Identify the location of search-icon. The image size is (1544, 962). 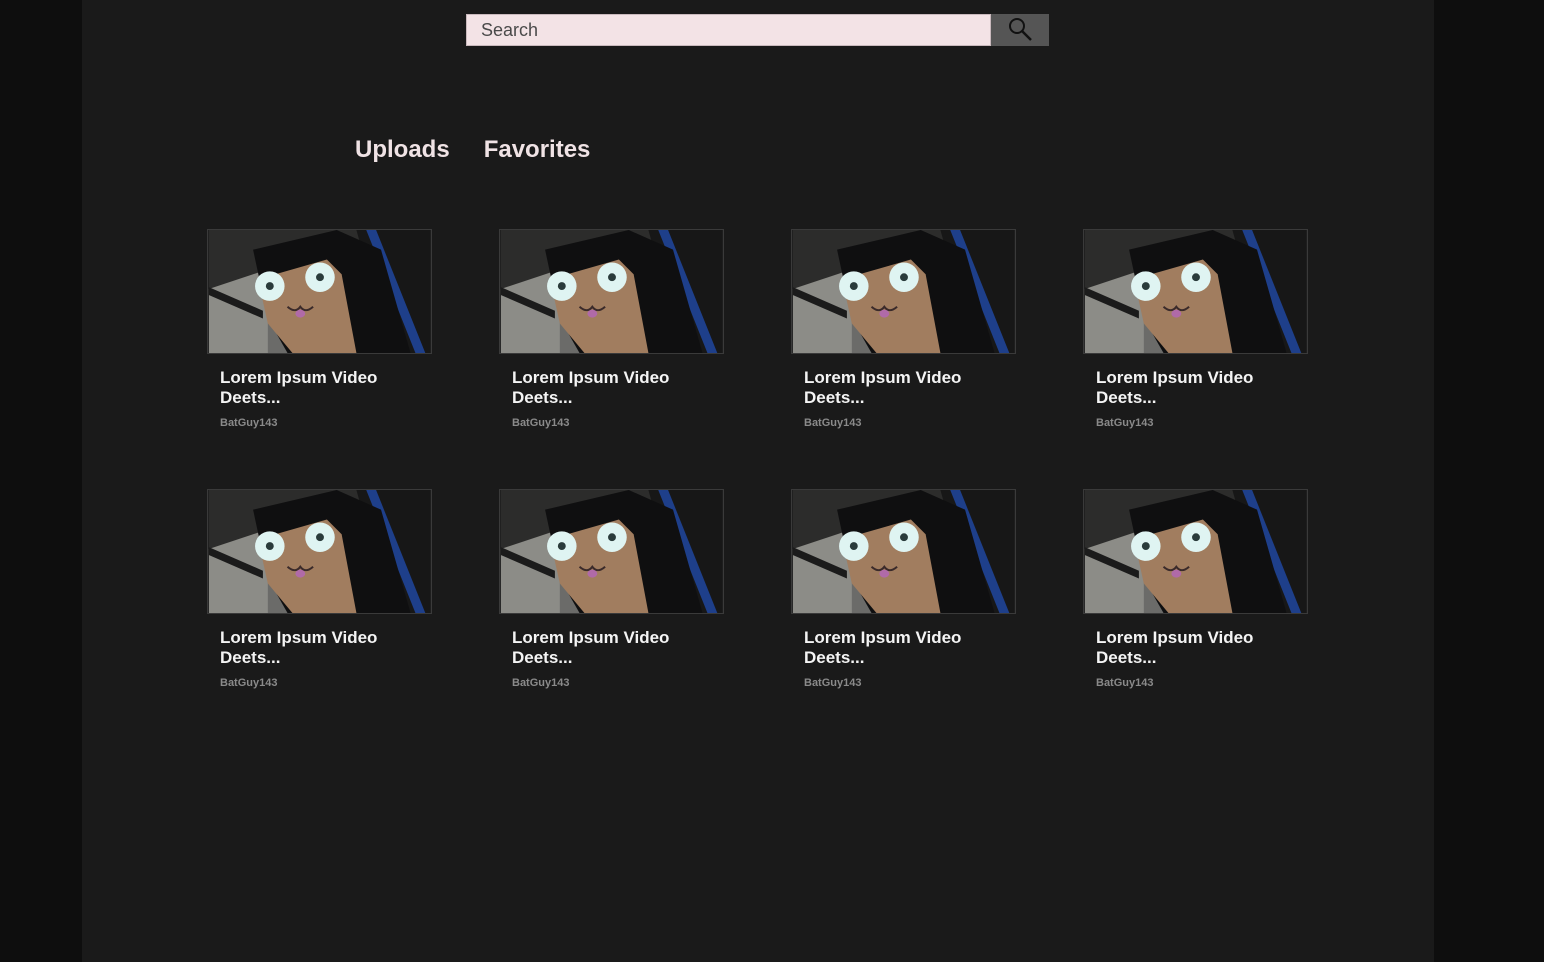
(1020, 30).